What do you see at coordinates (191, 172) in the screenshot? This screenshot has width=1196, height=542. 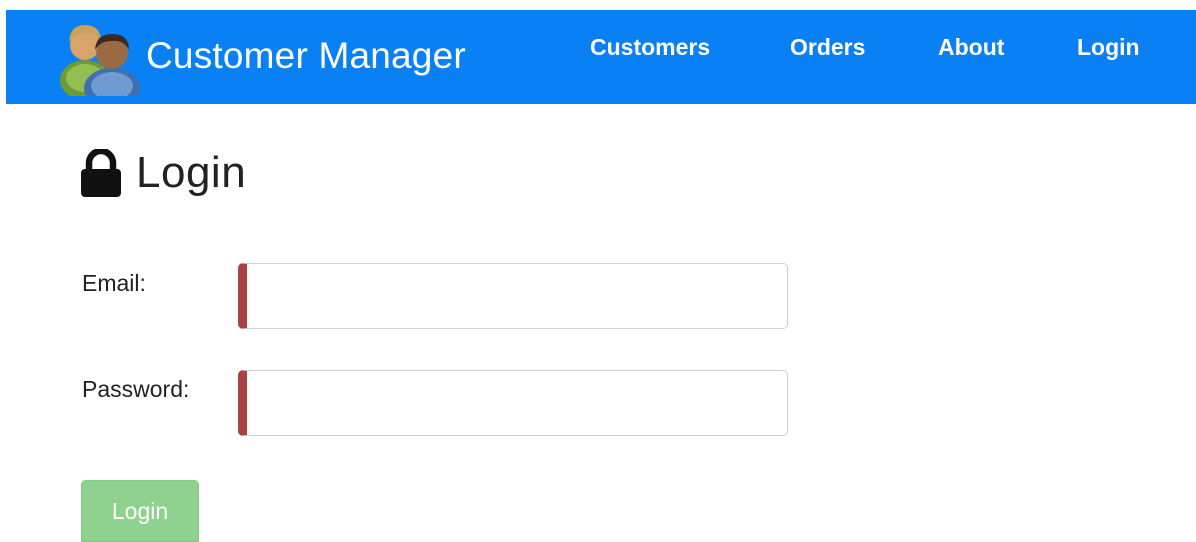 I see `page-title-text: Login` at bounding box center [191, 172].